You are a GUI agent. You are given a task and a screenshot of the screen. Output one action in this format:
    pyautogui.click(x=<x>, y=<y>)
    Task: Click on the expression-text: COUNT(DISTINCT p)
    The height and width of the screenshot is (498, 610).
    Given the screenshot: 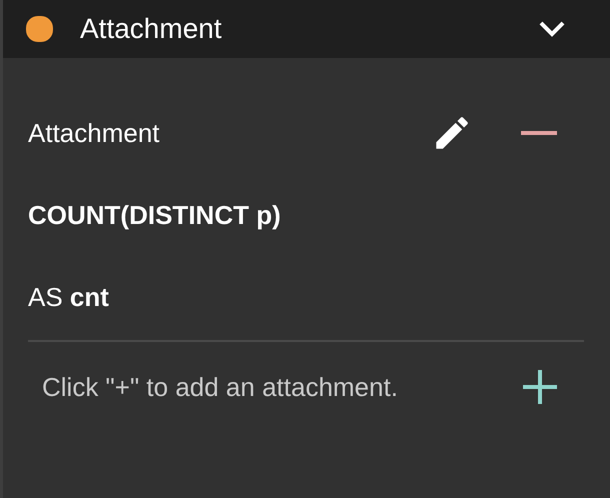 What is the action you would take?
    pyautogui.click(x=154, y=215)
    